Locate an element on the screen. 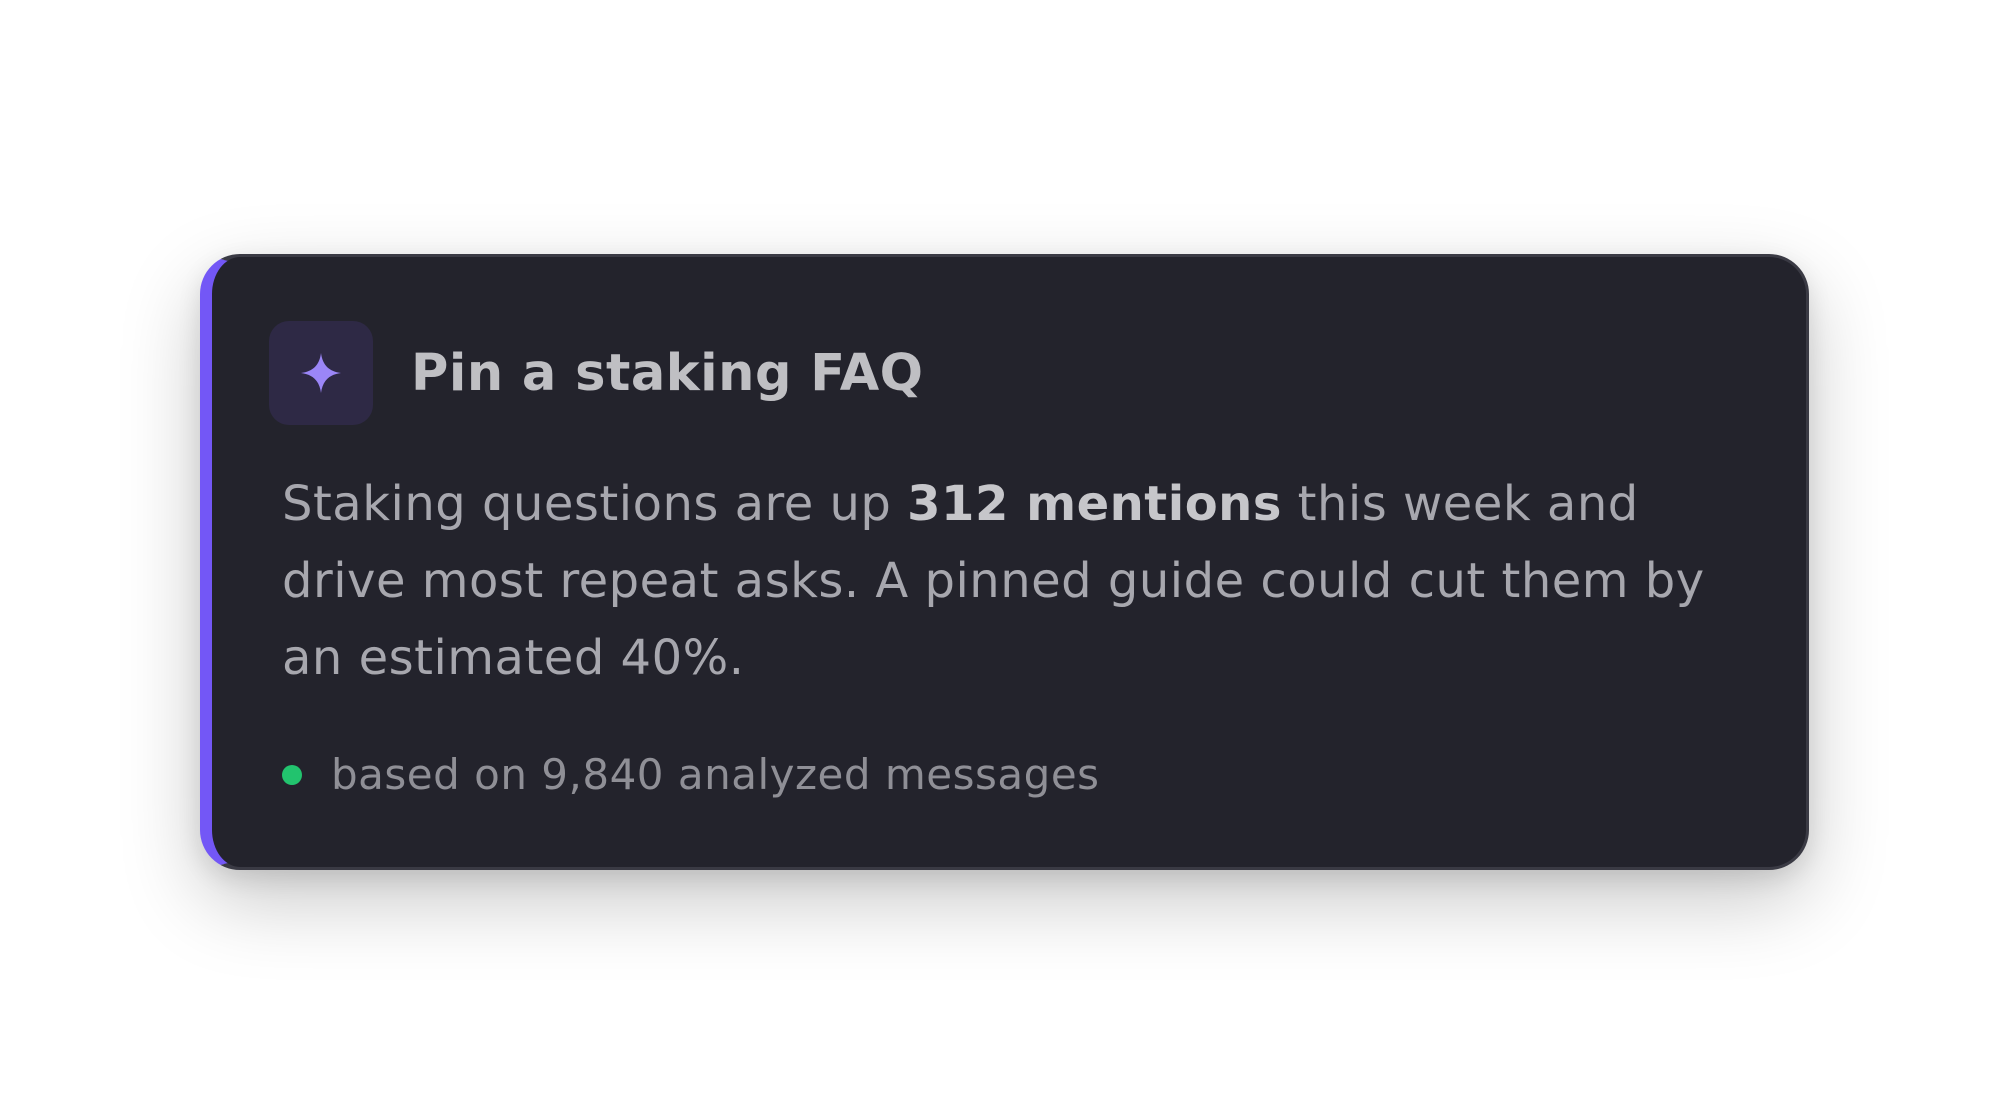  status-dot is located at coordinates (292, 774).